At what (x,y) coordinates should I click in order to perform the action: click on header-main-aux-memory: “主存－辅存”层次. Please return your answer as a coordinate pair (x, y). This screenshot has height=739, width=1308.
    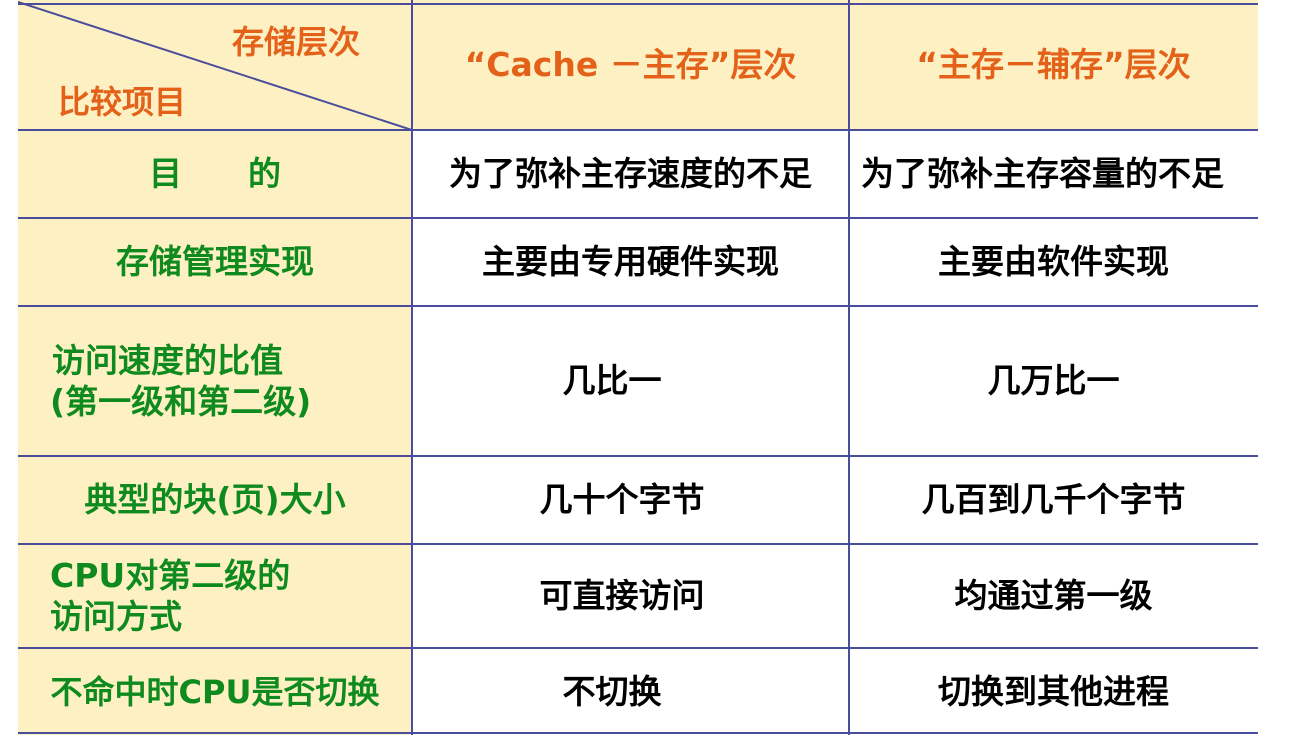
    Looking at the image, I should click on (1053, 65).